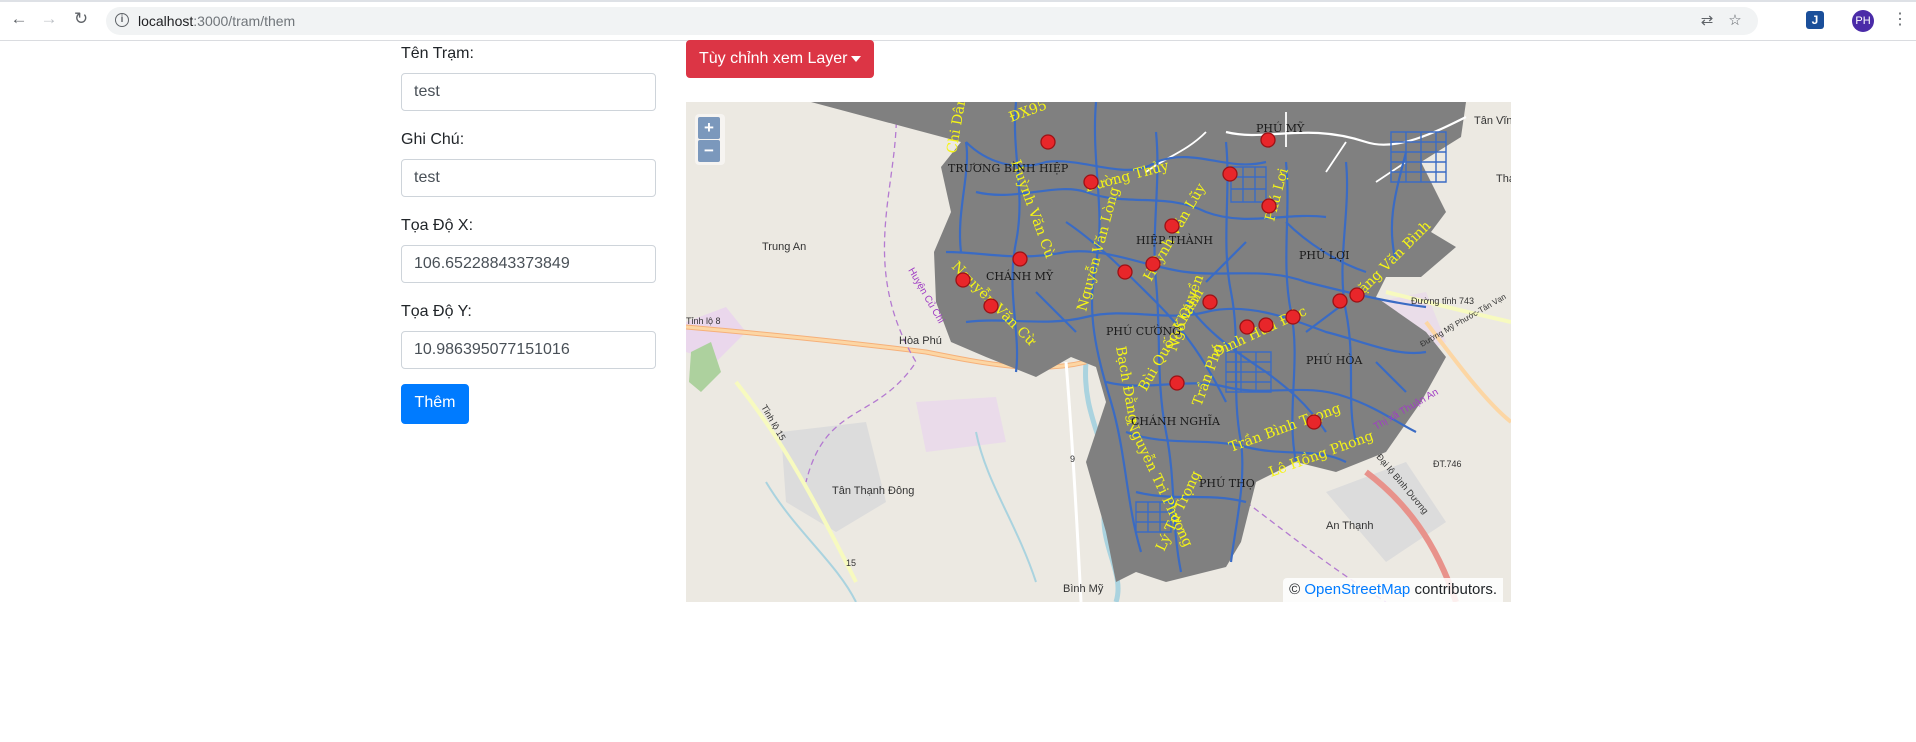 Image resolution: width=1916 pixels, height=742 pixels. What do you see at coordinates (528, 178) in the screenshot?
I see `note-input` at bounding box center [528, 178].